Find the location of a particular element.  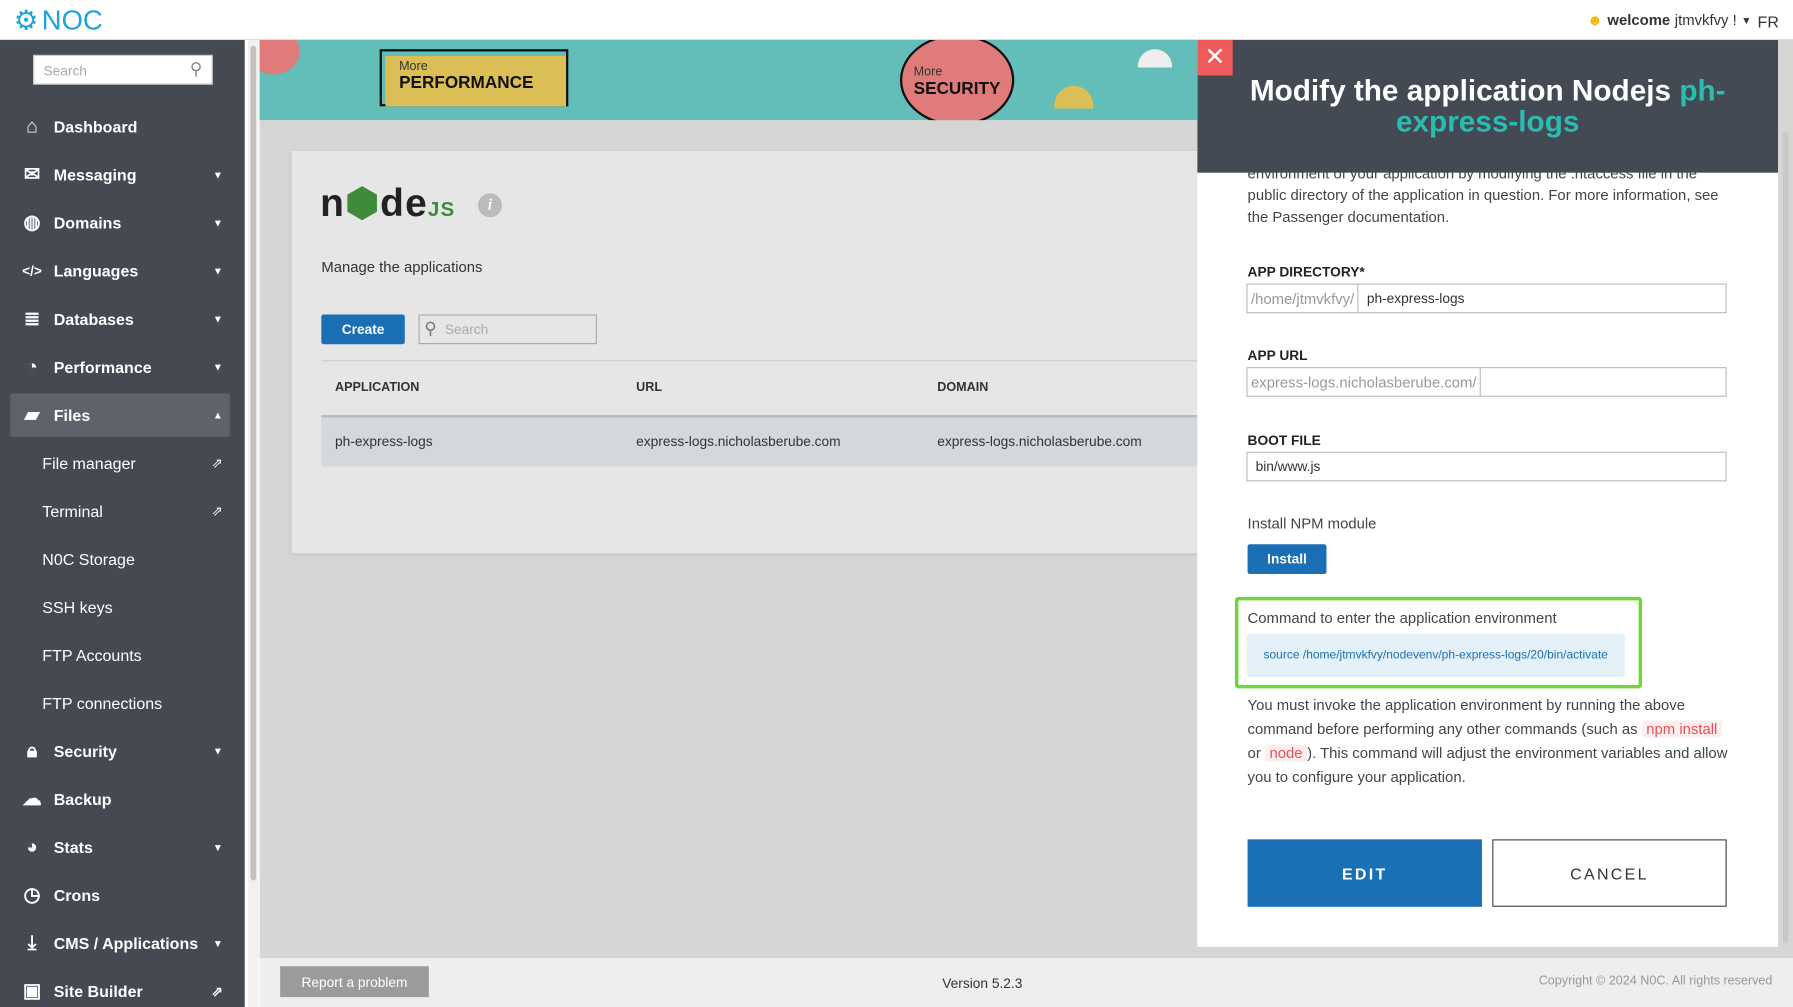

sidebar-search-input: Search ⚲ is located at coordinates (123, 69).